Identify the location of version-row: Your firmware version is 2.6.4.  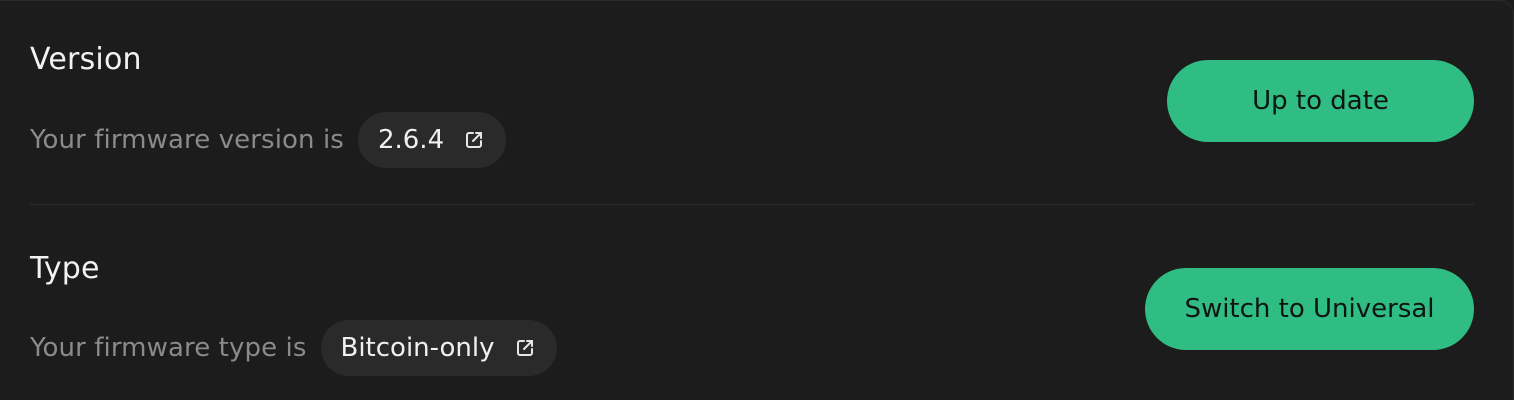
(268, 140).